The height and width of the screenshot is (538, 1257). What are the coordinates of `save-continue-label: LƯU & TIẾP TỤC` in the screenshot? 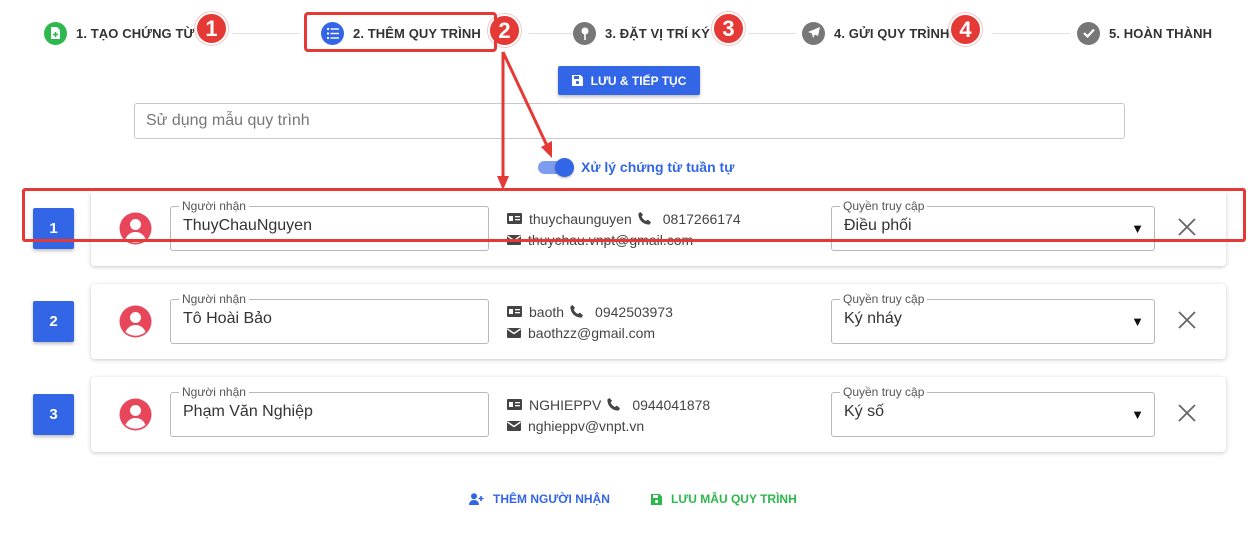 It's located at (638, 80).